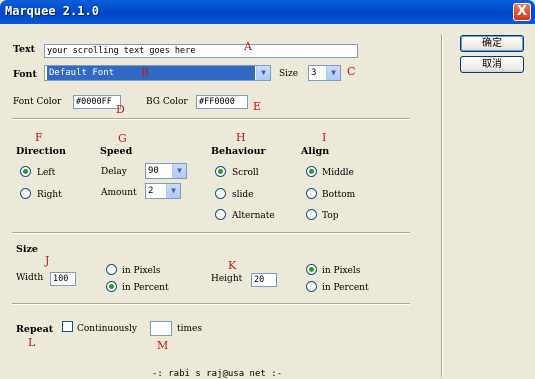 The image size is (535, 379). What do you see at coordinates (25, 74) in the screenshot?
I see `font-label: Font` at bounding box center [25, 74].